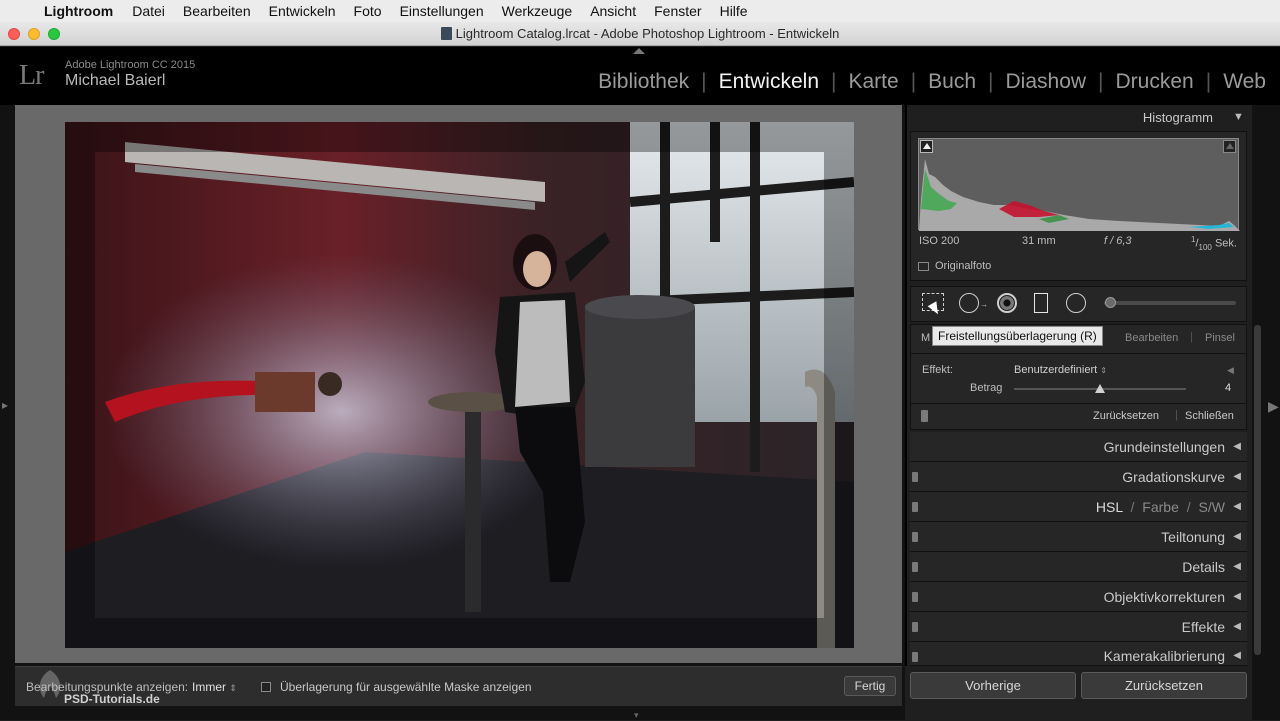 The width and height of the screenshot is (1280, 721). I want to click on menu-ansicht: Ansicht, so click(613, 11).